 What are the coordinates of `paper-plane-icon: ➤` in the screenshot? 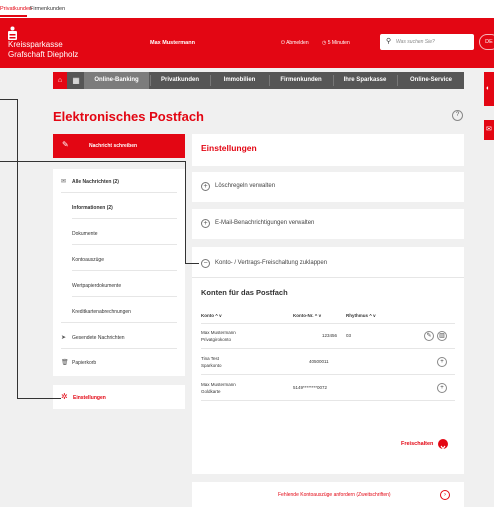 It's located at (64, 338).